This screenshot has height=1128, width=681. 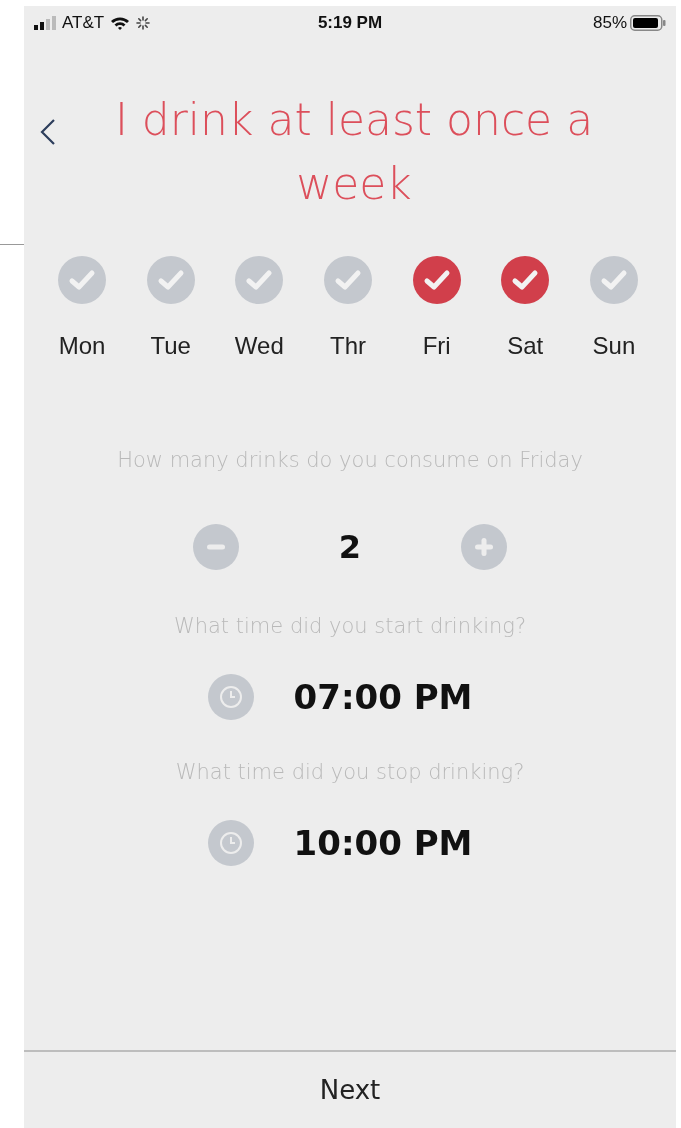 I want to click on day-label: Tue, so click(x=170, y=346).